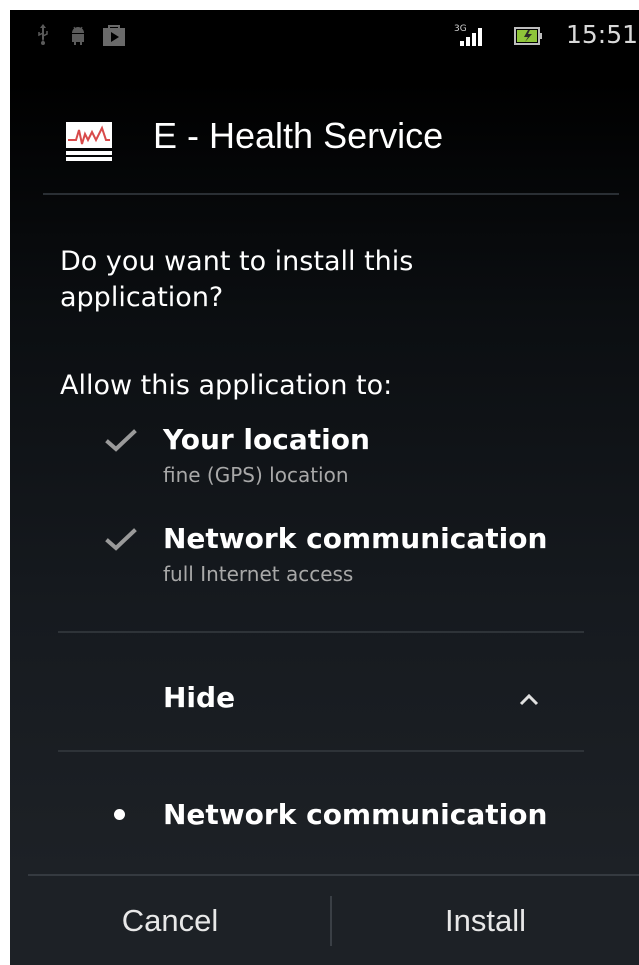 The image size is (639, 965). Describe the element at coordinates (473, 37) in the screenshot. I see `signal-icon: 3G` at that location.